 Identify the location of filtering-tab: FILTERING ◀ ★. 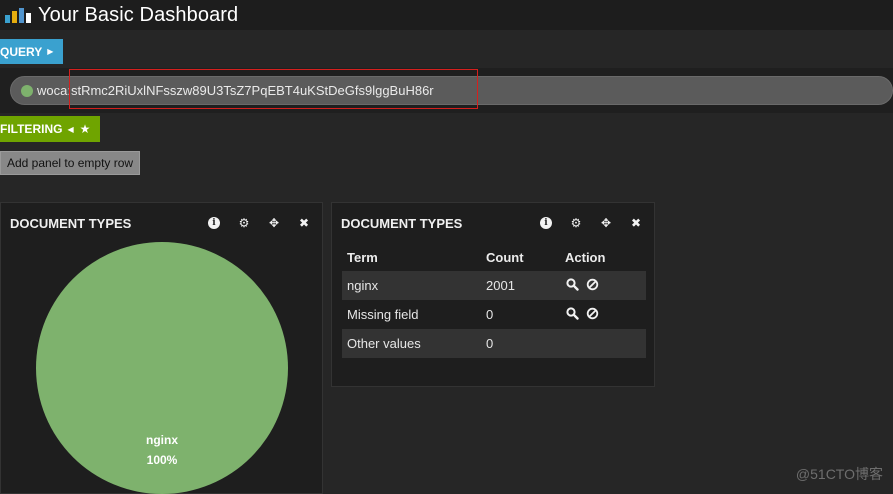
(50, 129).